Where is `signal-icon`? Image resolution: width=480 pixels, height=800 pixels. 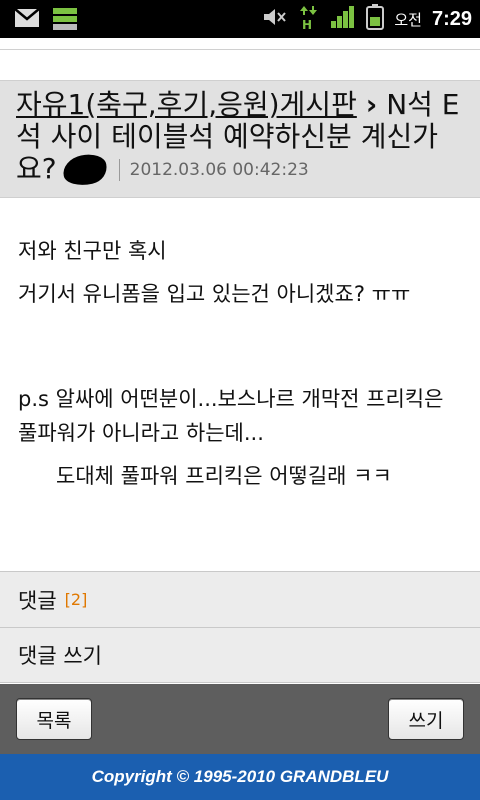
signal-icon is located at coordinates (343, 19).